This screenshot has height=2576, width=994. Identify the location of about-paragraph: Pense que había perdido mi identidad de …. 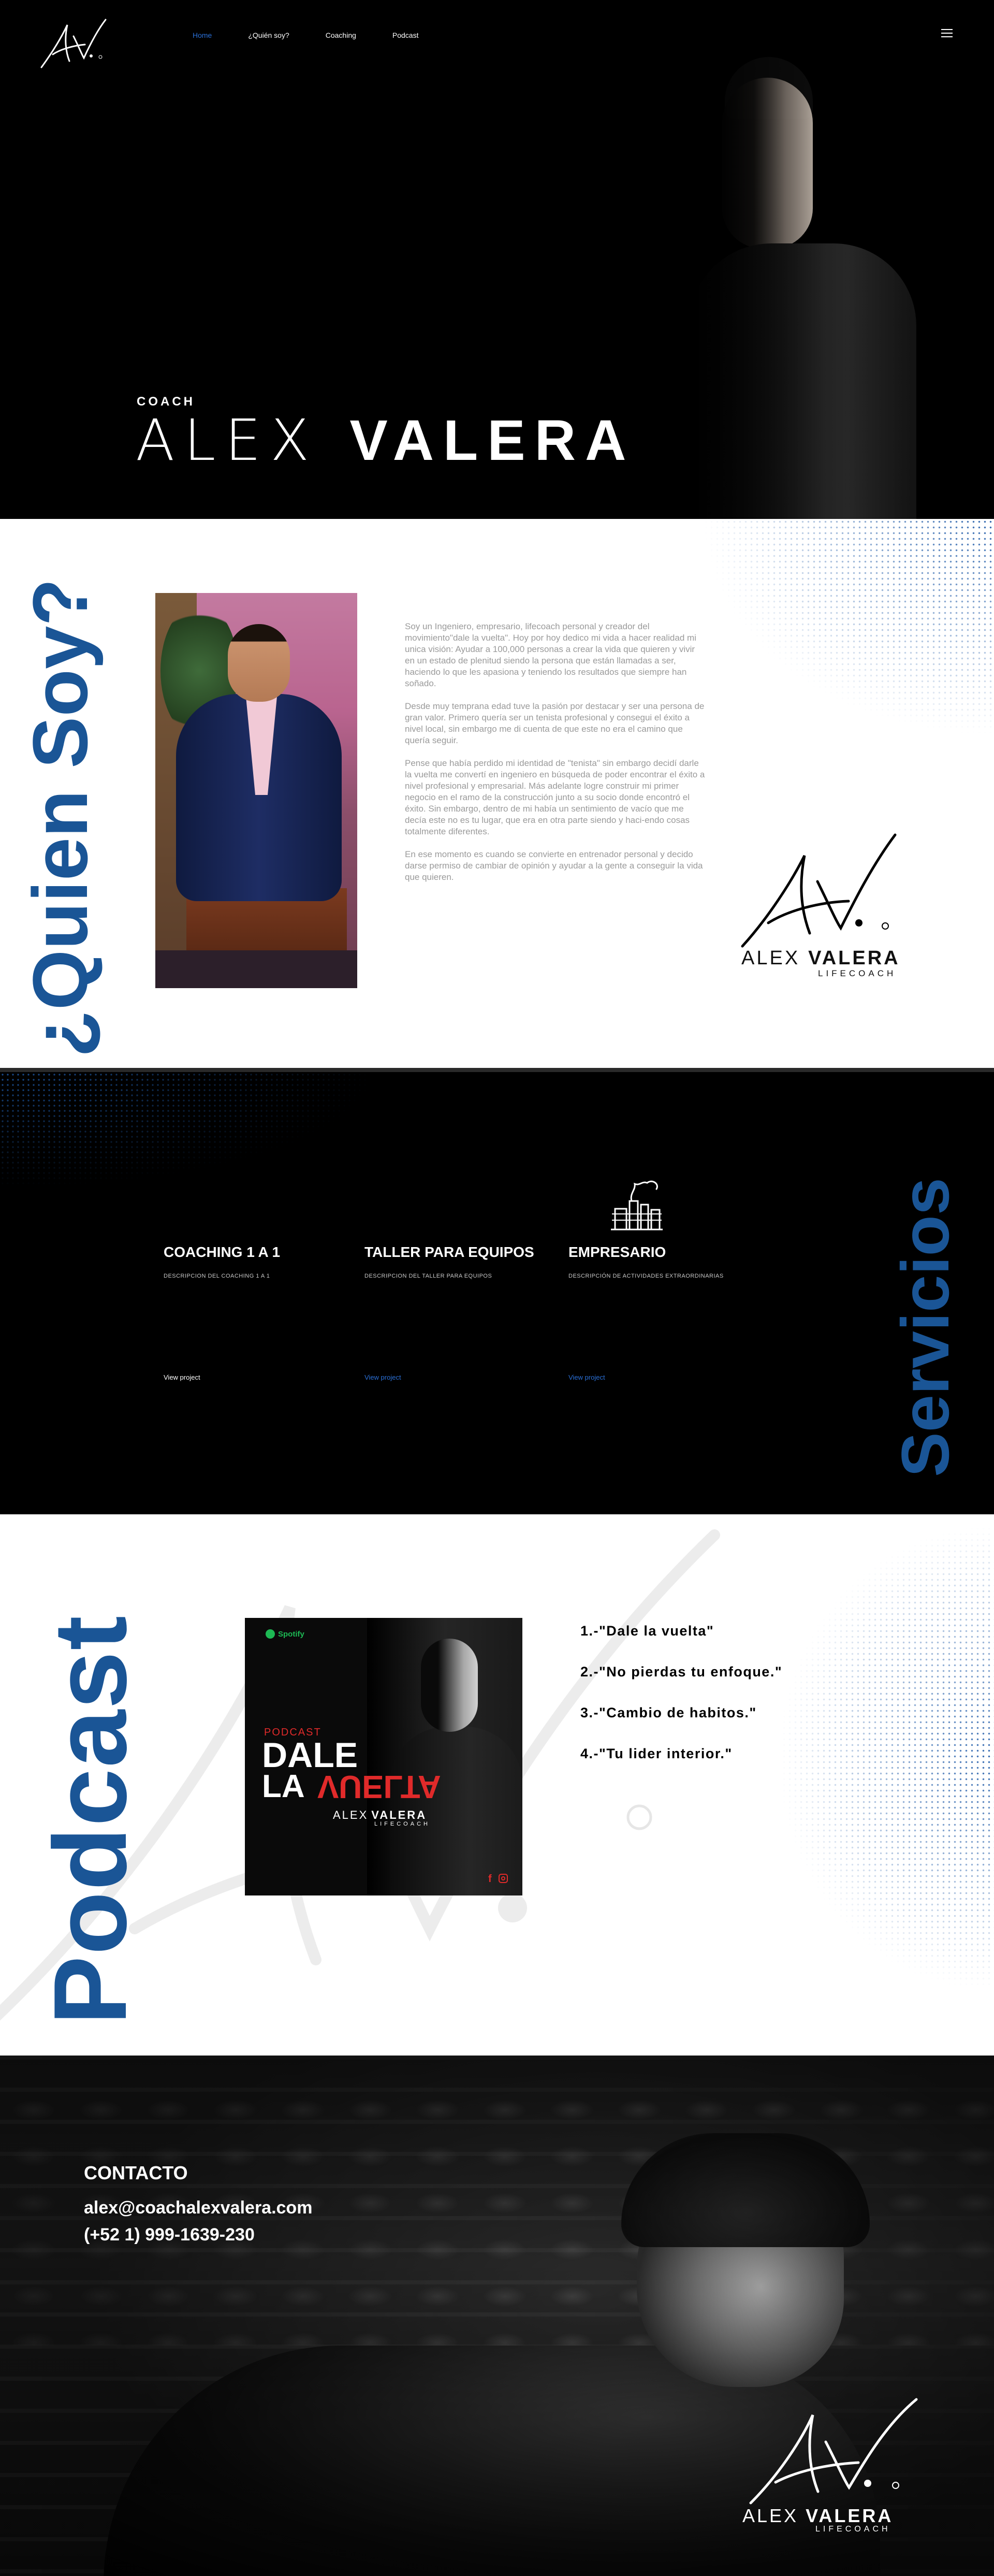
(555, 797).